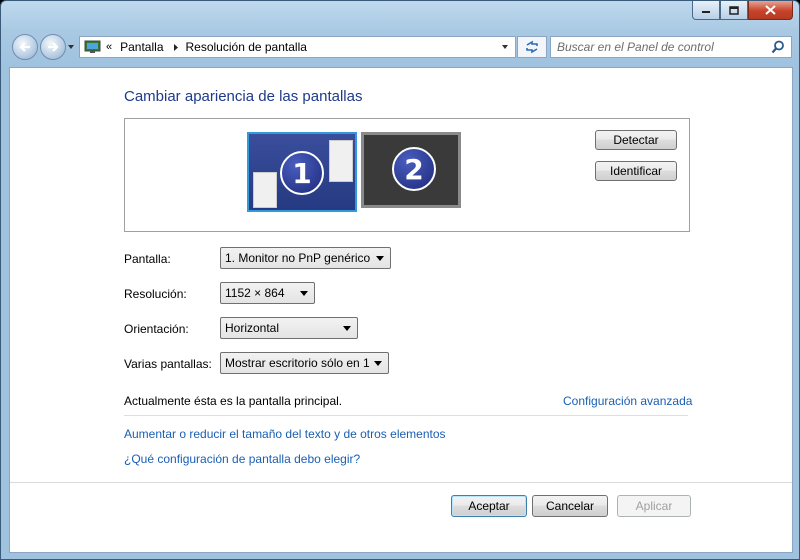  Describe the element at coordinates (141, 47) in the screenshot. I see `breadcrumb-item-pantalla: Pantalla` at that location.